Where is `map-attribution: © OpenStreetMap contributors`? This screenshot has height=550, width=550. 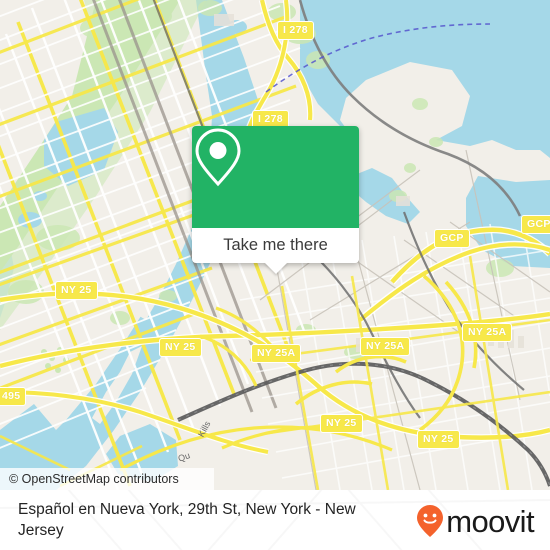
map-attribution: © OpenStreetMap contributors is located at coordinates (107, 479).